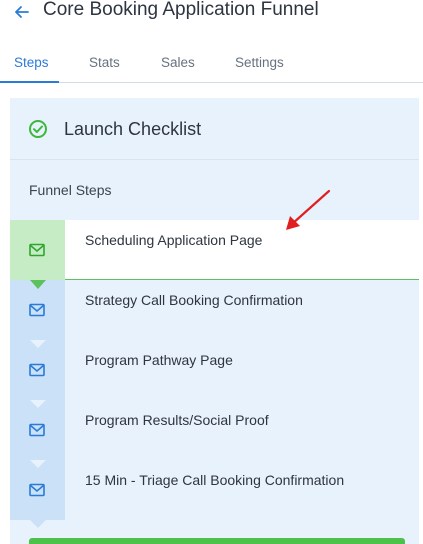 The image size is (423, 544). What do you see at coordinates (70, 190) in the screenshot?
I see `funnel-steps-label: Funnel Steps` at bounding box center [70, 190].